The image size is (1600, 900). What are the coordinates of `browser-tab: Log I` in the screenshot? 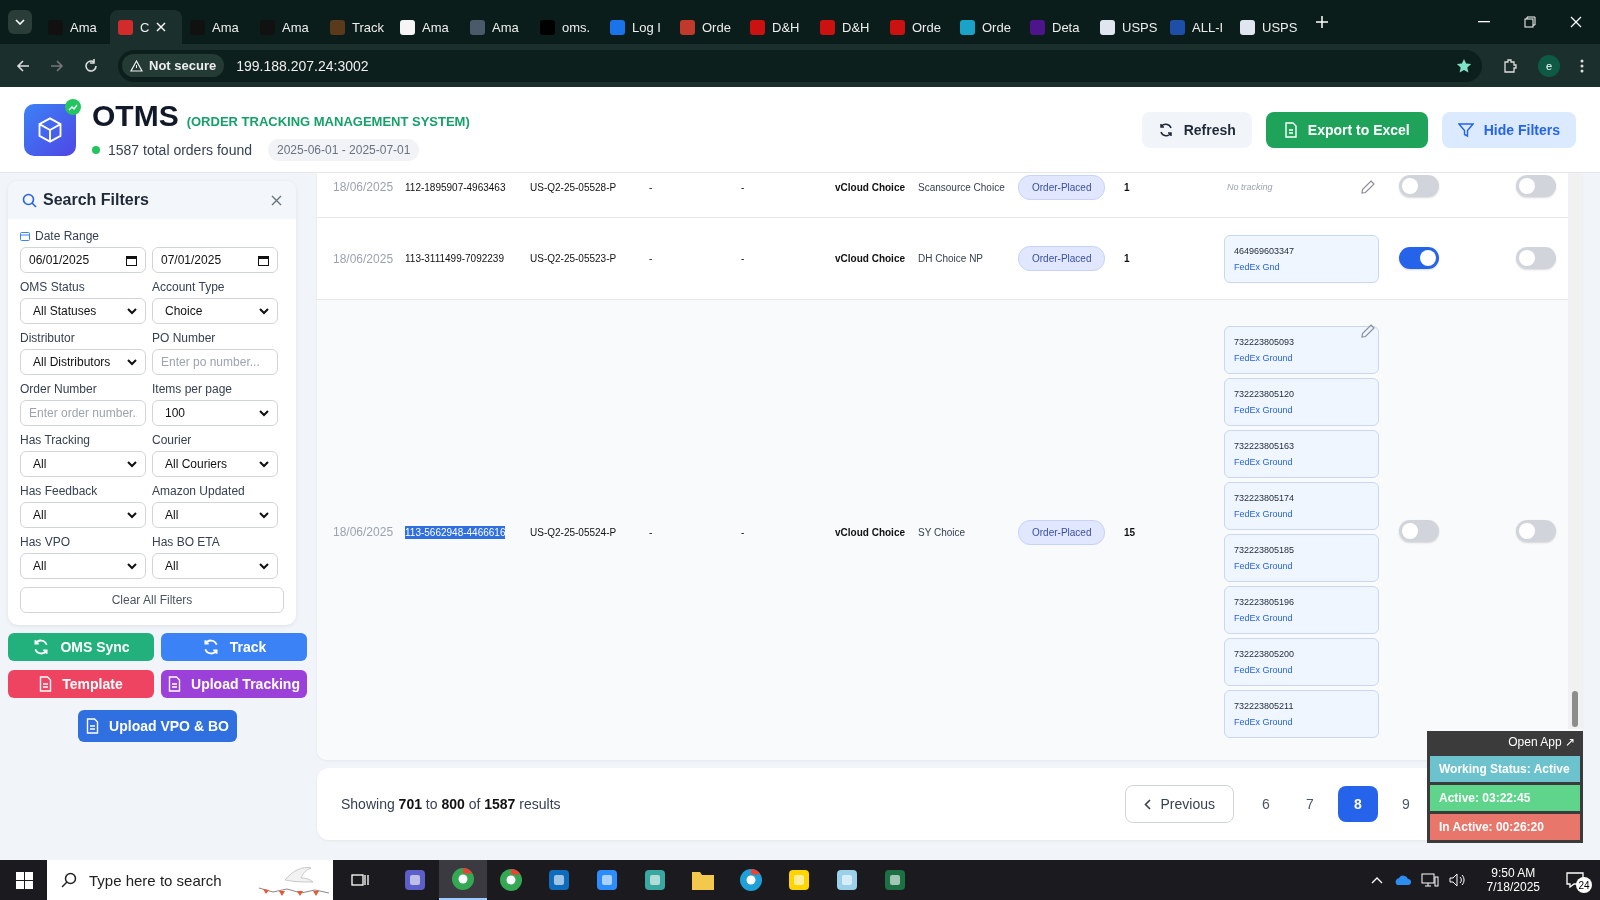 It's located at (637, 27).